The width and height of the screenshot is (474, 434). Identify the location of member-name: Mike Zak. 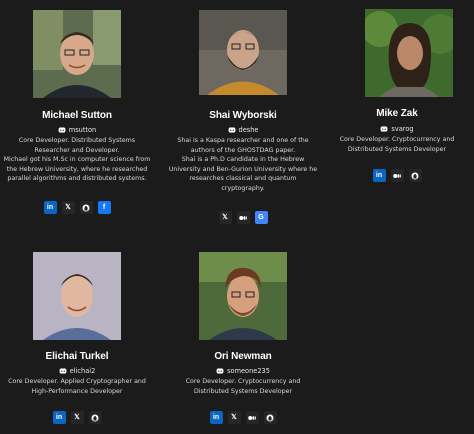
(397, 113).